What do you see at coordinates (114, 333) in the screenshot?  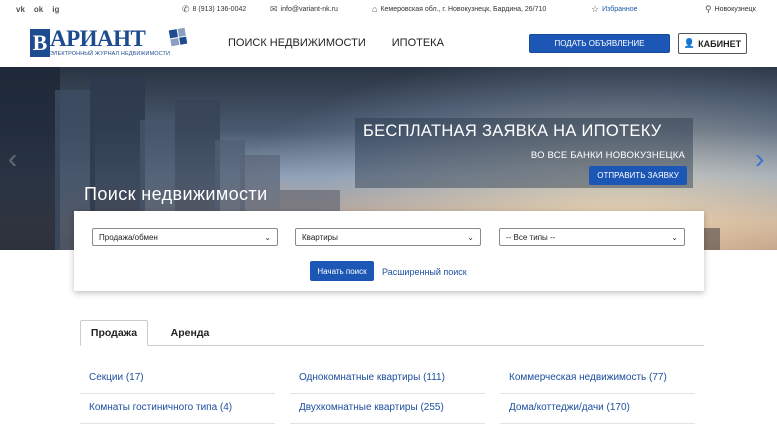 I see `tab-sale: Продажа` at bounding box center [114, 333].